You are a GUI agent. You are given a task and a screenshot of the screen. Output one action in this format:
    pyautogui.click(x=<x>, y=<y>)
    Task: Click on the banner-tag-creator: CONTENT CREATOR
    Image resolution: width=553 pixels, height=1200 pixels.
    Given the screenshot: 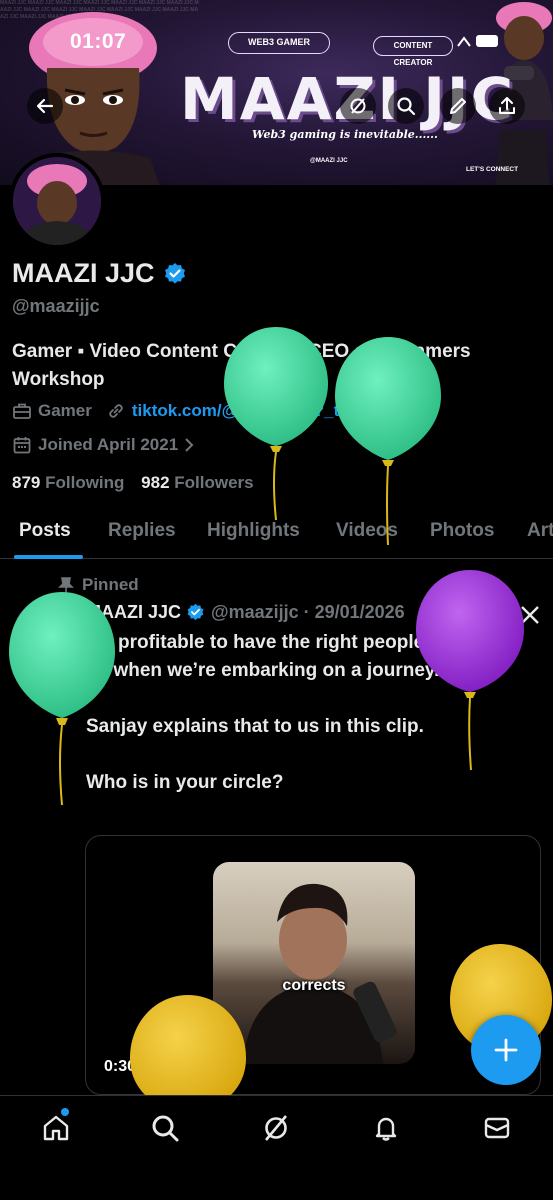 What is the action you would take?
    pyautogui.click(x=413, y=51)
    